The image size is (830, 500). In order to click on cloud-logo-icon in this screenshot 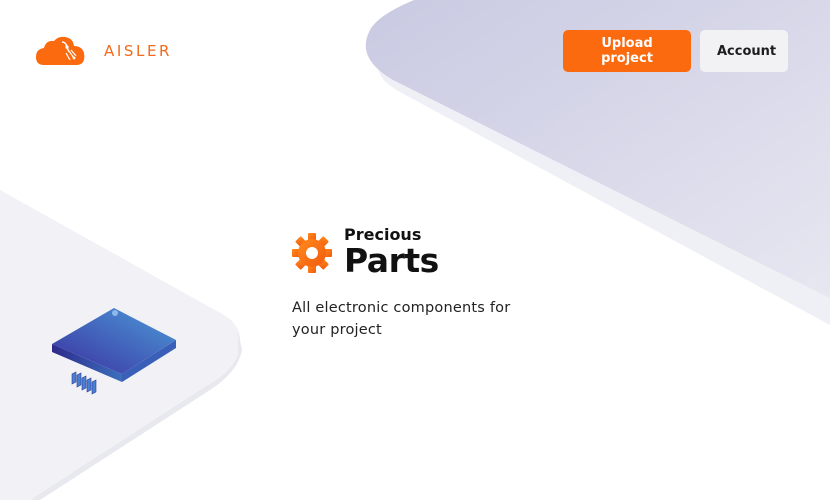, I will do `click(60, 50)`.